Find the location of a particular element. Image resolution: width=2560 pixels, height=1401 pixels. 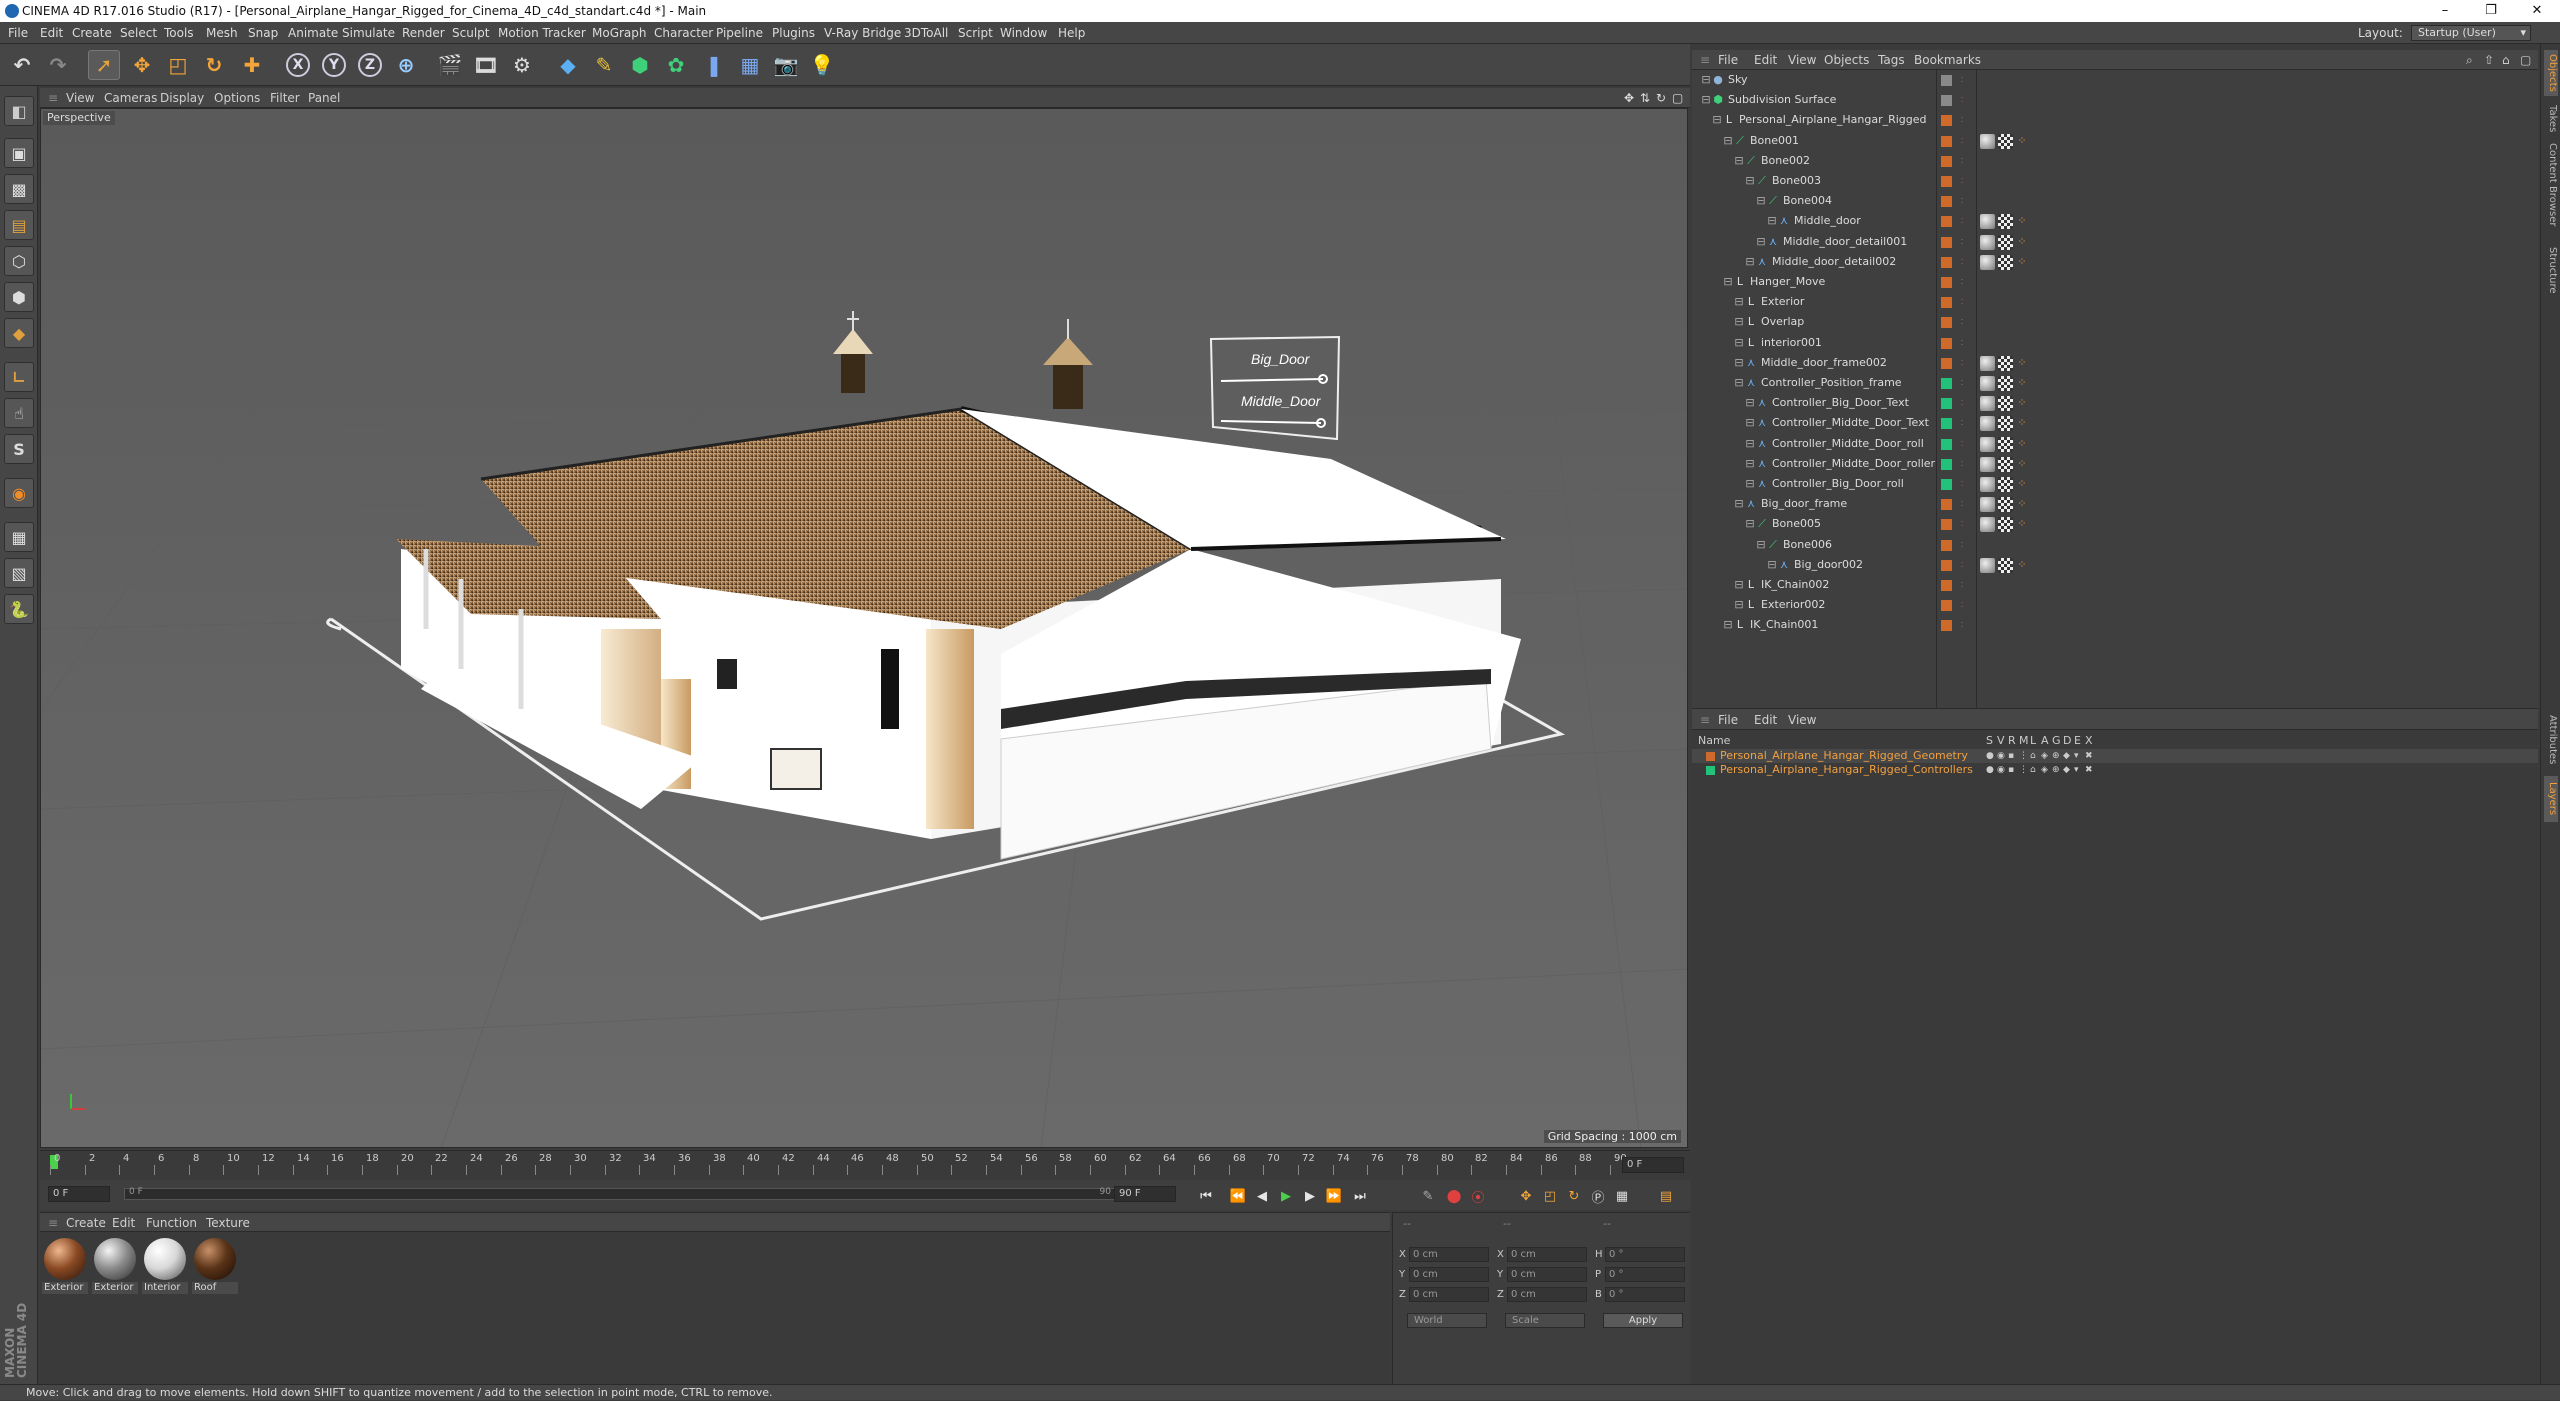

layer-flag-icon: ◆ is located at coordinates (2066, 756).